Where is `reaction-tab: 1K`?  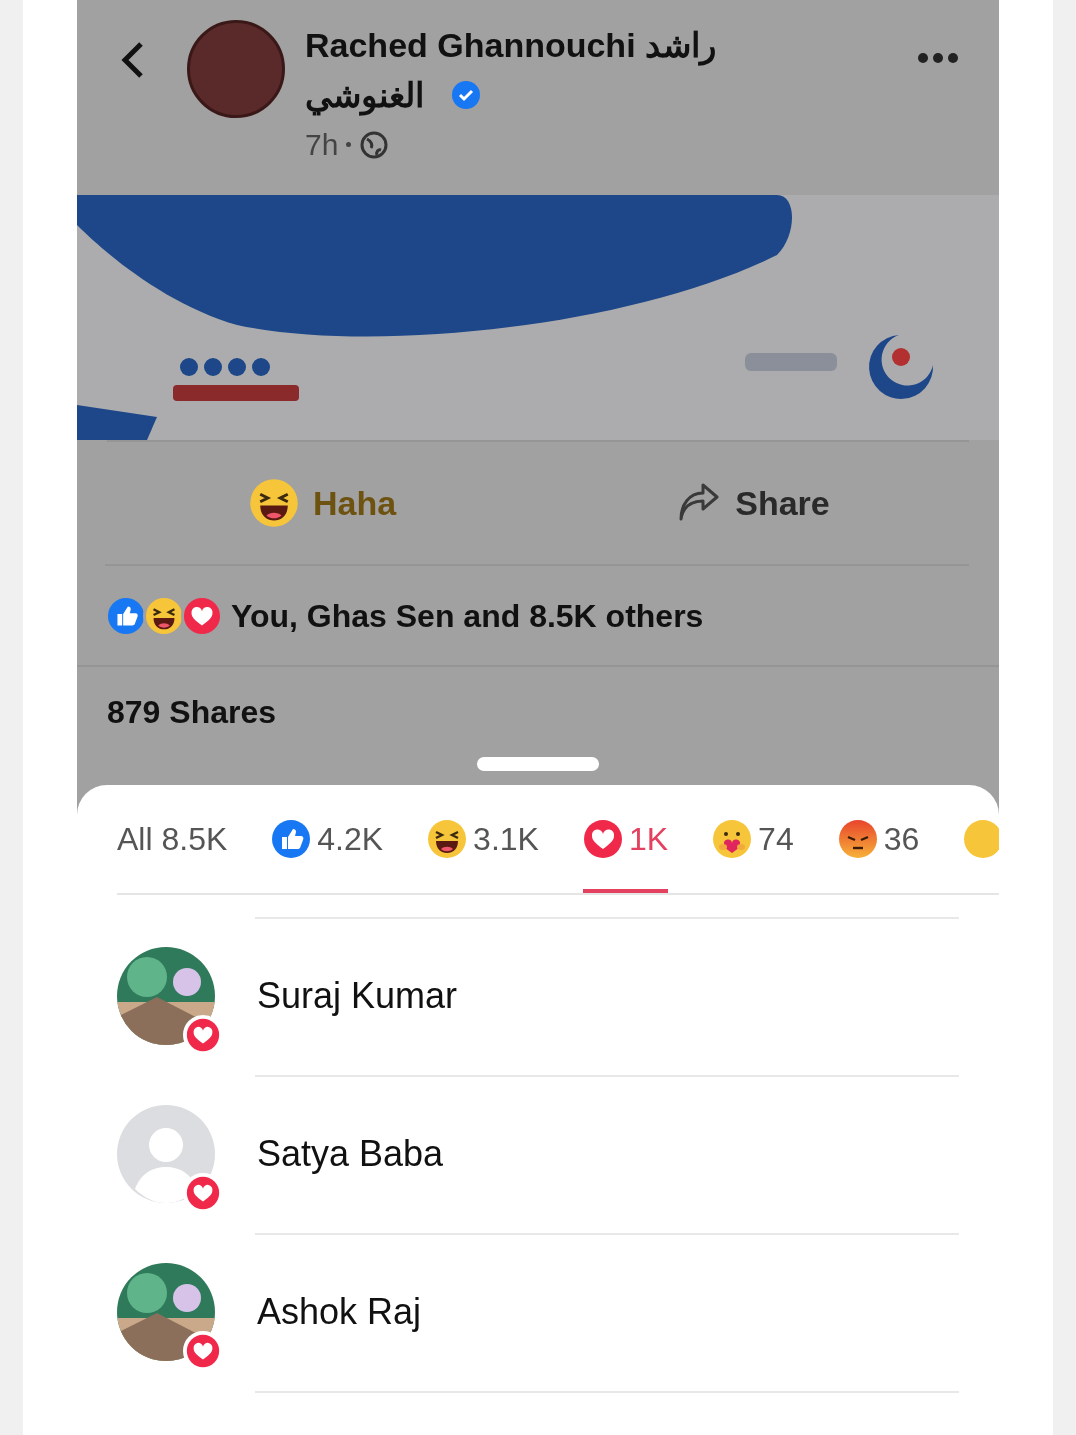
reaction-tab: 1K is located at coordinates (625, 839).